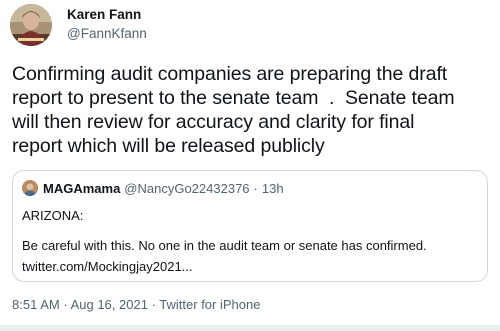  What do you see at coordinates (107, 14) in the screenshot?
I see `author-display-name: Karen Fann` at bounding box center [107, 14].